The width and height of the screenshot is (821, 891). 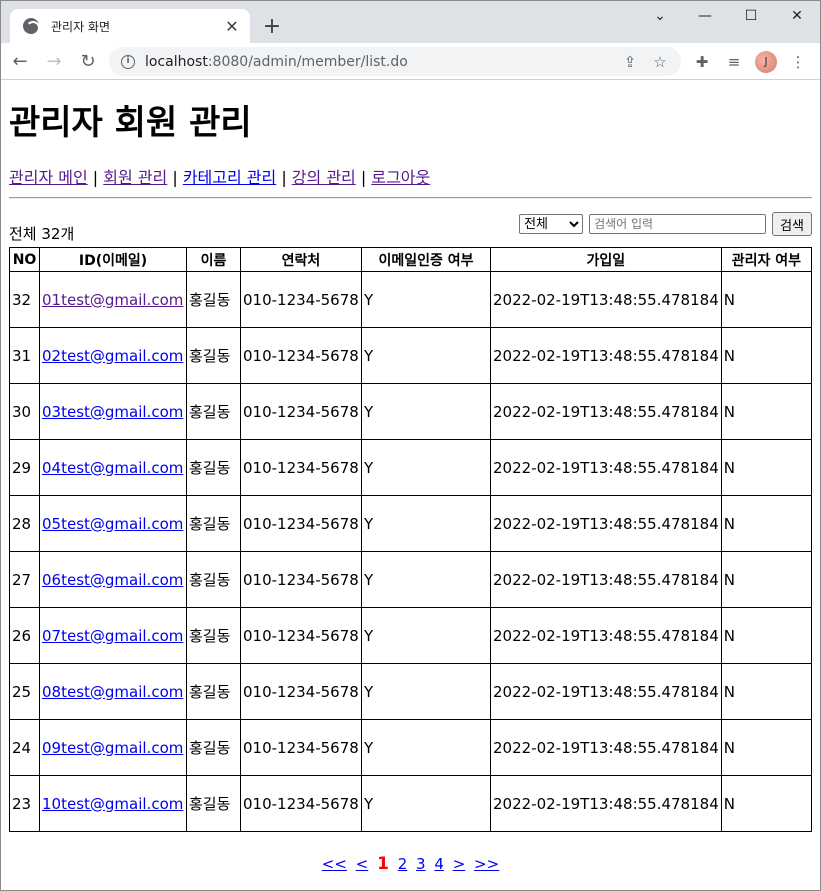 What do you see at coordinates (486, 864) in the screenshot?
I see `pager-last: >>` at bounding box center [486, 864].